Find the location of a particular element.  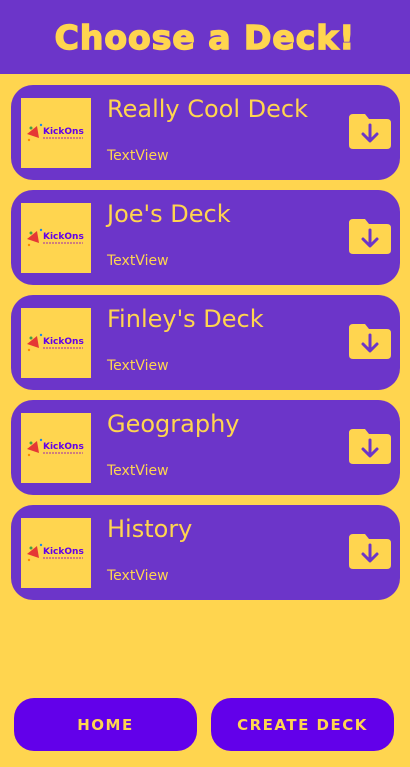

deck-title: History is located at coordinates (150, 529).